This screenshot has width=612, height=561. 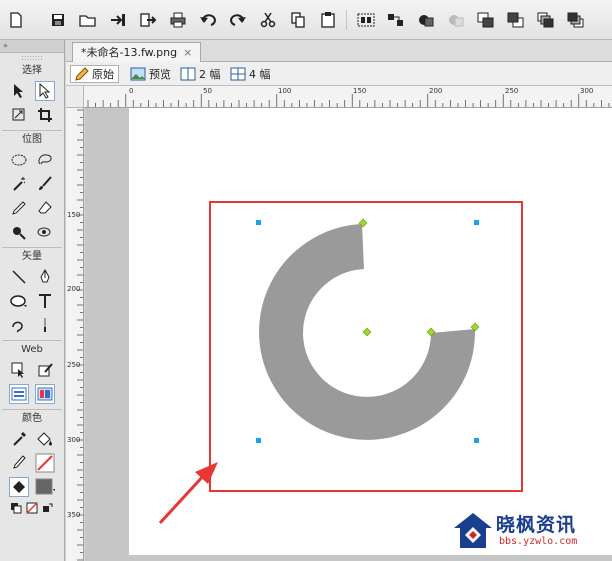 What do you see at coordinates (45, 301) in the screenshot?
I see `text-tool-icon` at bounding box center [45, 301].